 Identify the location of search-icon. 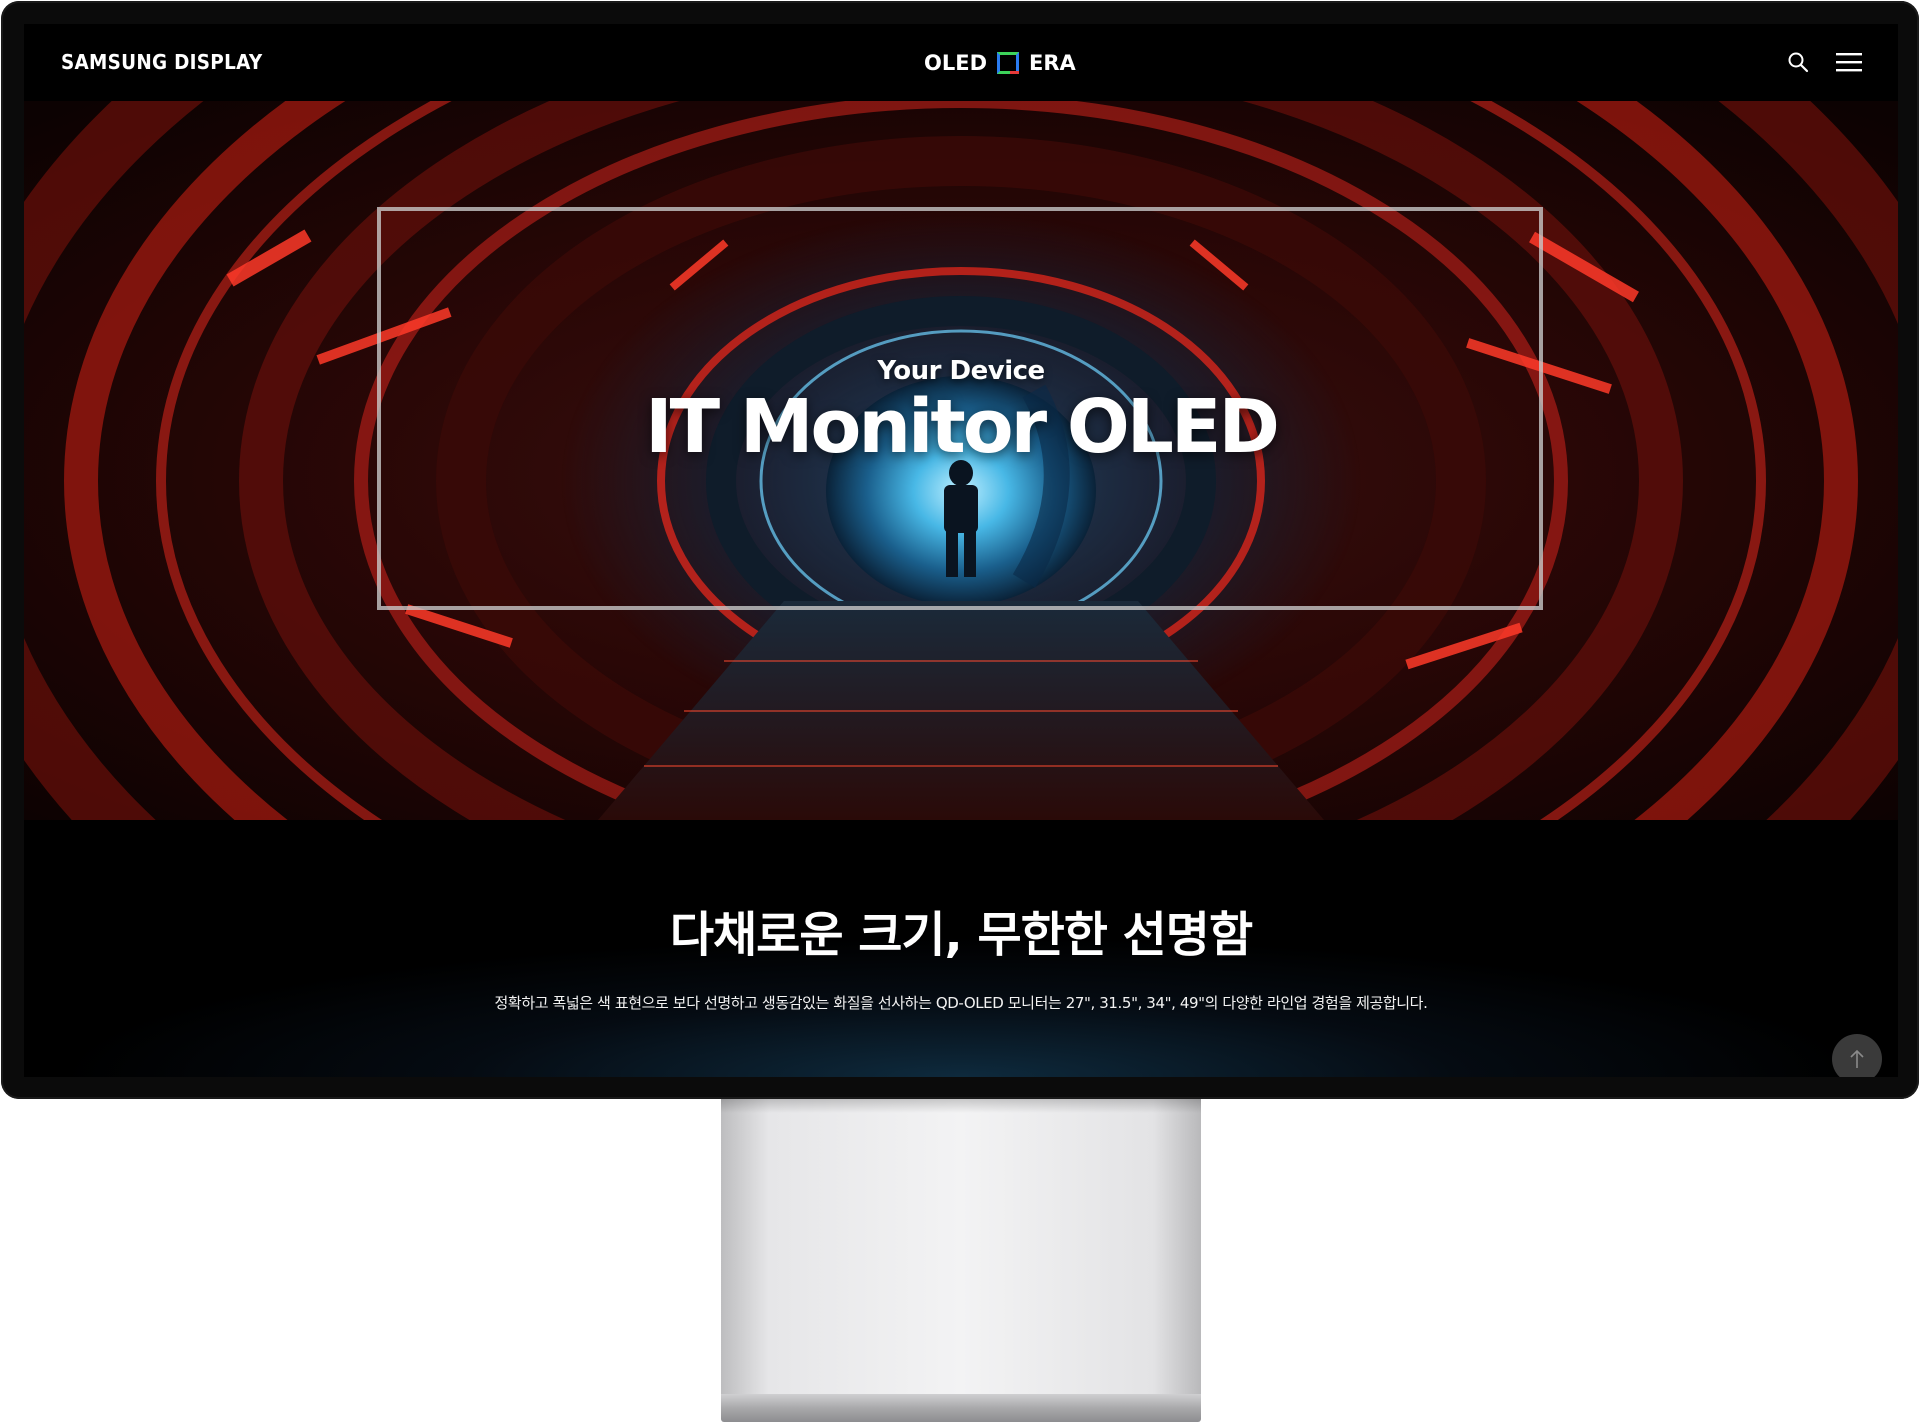
(1798, 62).